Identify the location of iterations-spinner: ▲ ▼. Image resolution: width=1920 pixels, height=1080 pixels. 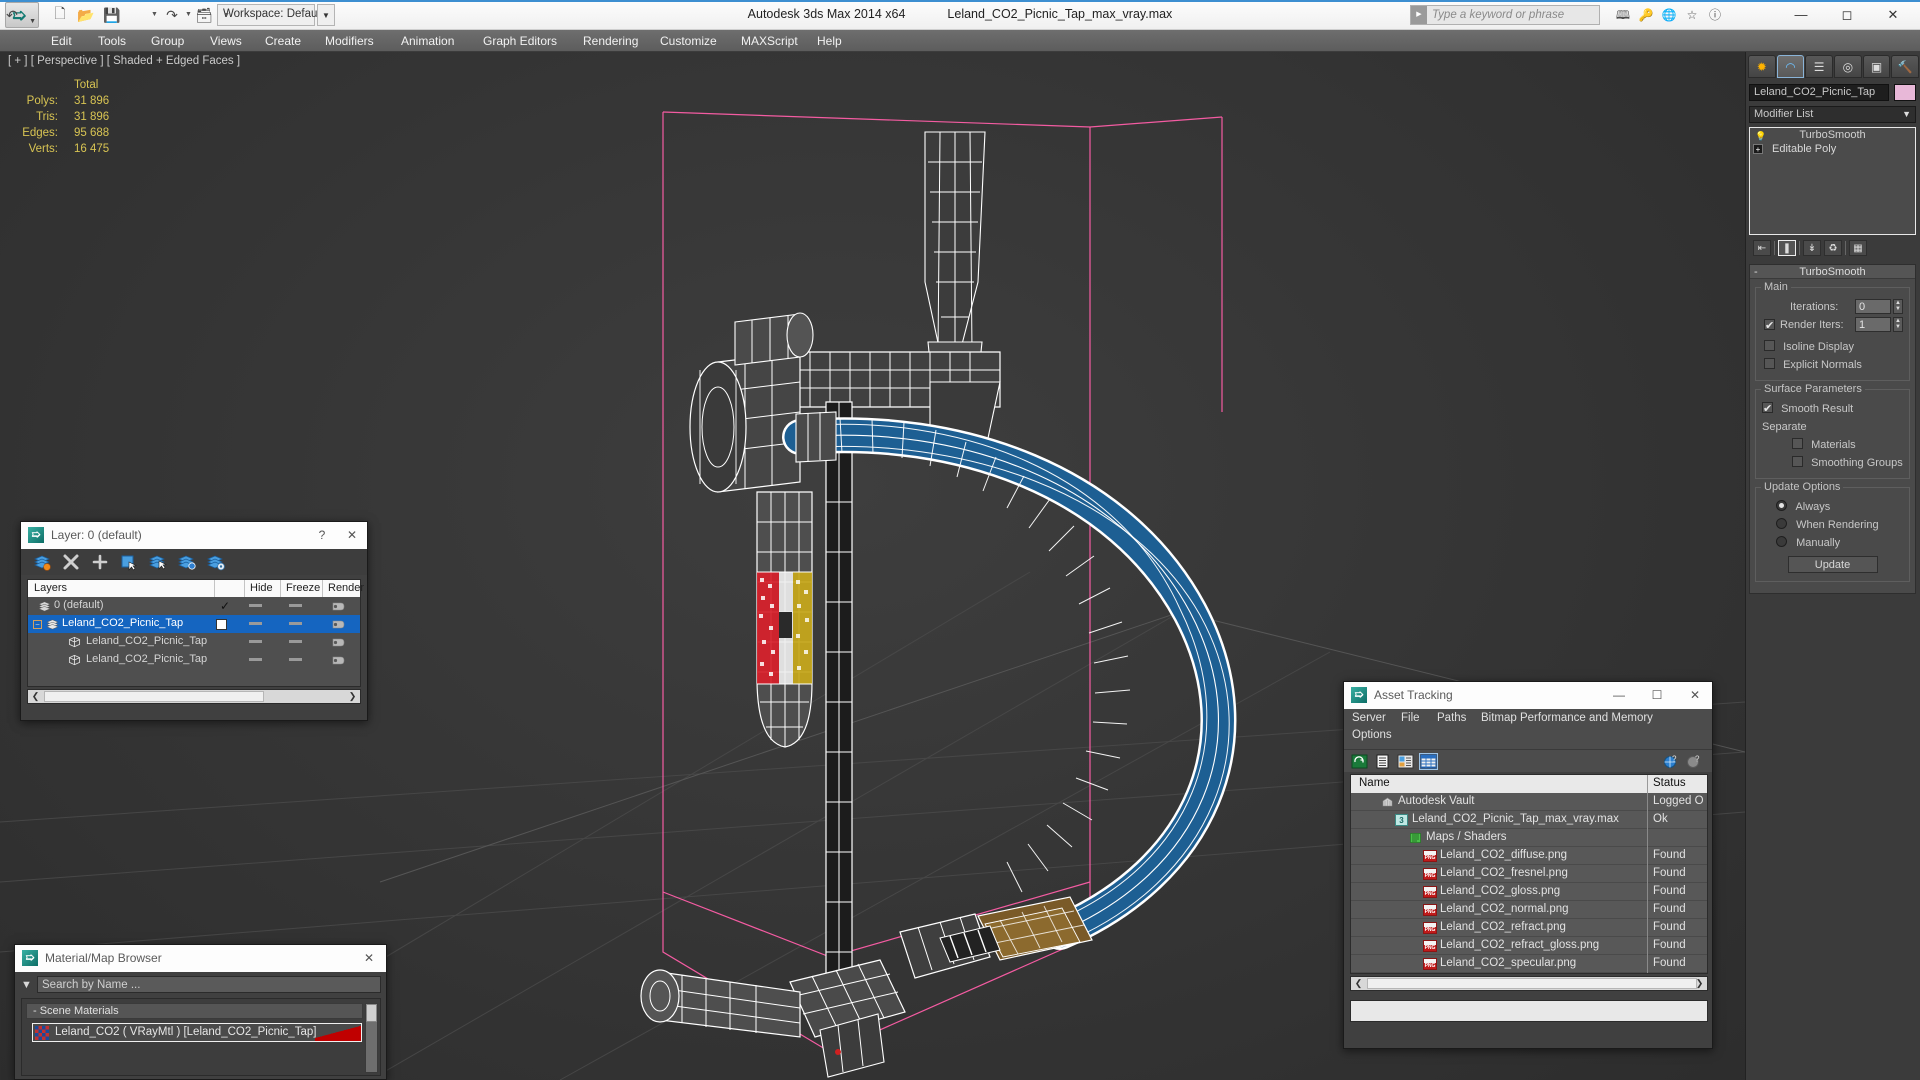
(1898, 306).